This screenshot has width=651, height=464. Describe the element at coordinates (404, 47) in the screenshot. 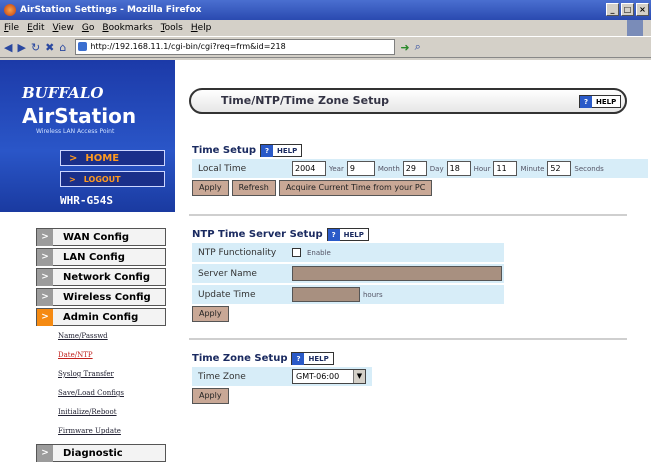

I see `go-icon: ➜` at that location.